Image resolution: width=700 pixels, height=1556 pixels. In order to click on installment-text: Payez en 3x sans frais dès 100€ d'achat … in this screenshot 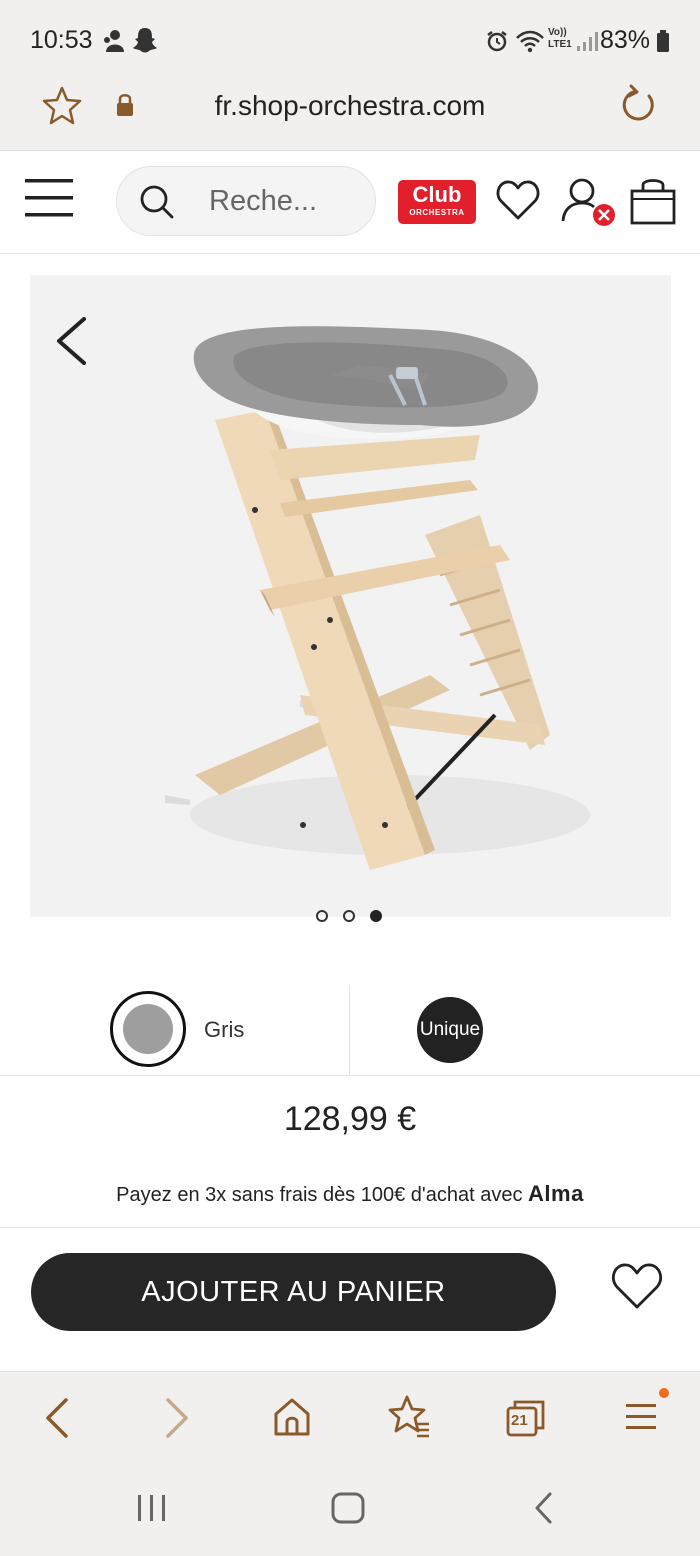, I will do `click(319, 1195)`.